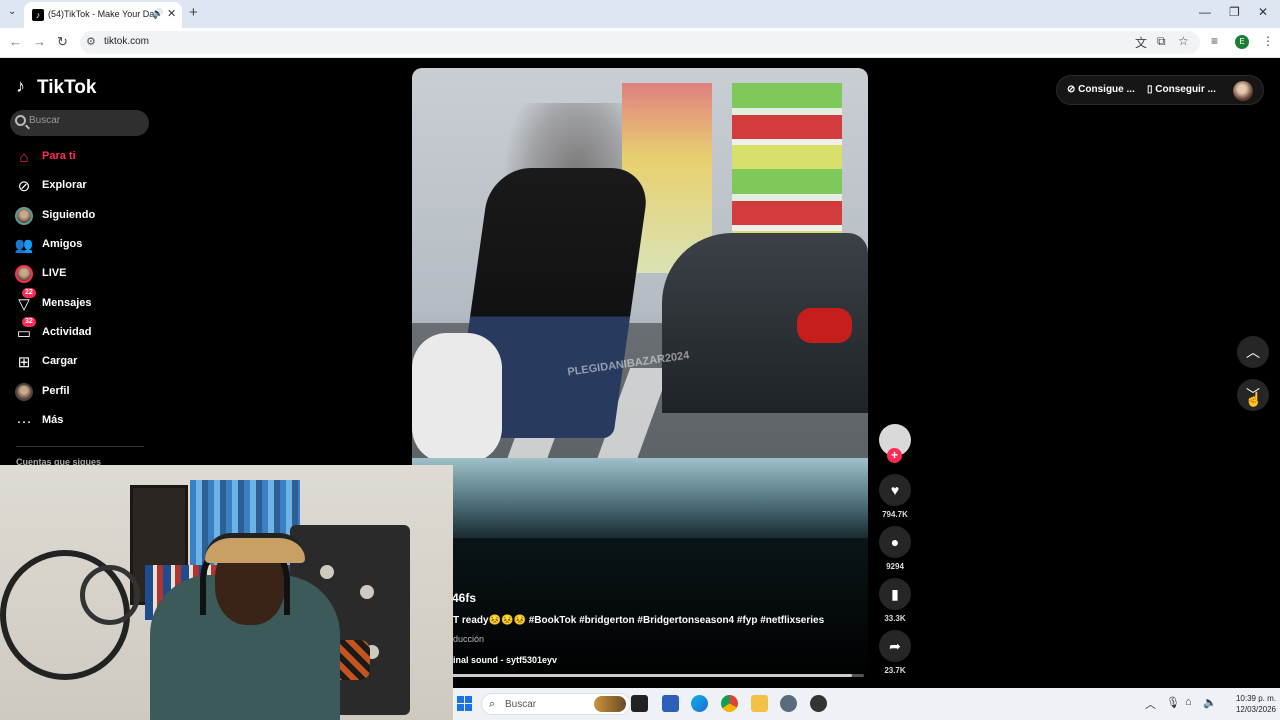  I want to click on bookmark-icon: ▮, so click(895, 594).